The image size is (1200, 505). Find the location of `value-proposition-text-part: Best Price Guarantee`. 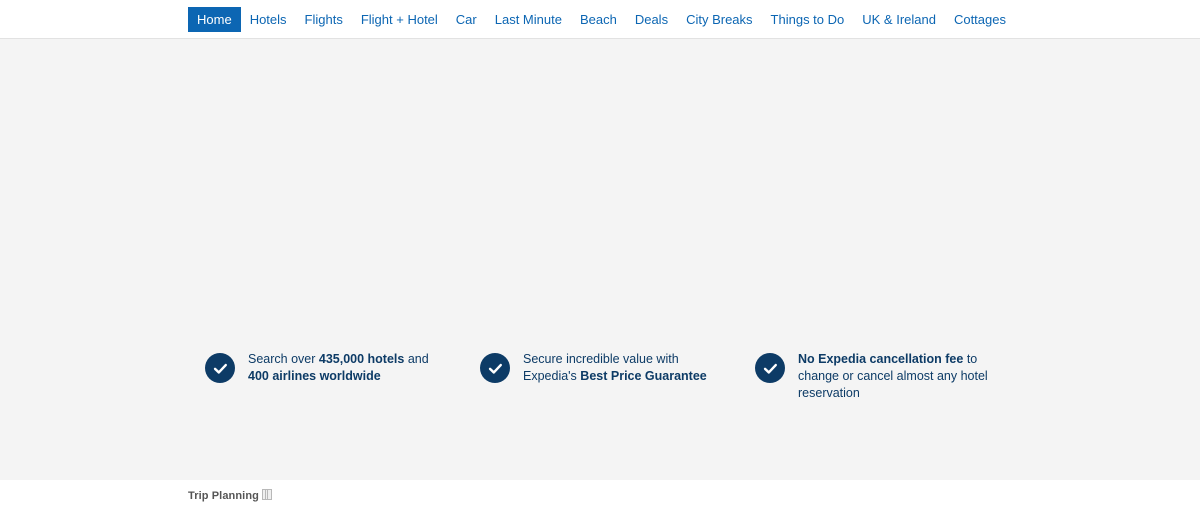

value-proposition-text-part: Best Price Guarantee is located at coordinates (643, 376).